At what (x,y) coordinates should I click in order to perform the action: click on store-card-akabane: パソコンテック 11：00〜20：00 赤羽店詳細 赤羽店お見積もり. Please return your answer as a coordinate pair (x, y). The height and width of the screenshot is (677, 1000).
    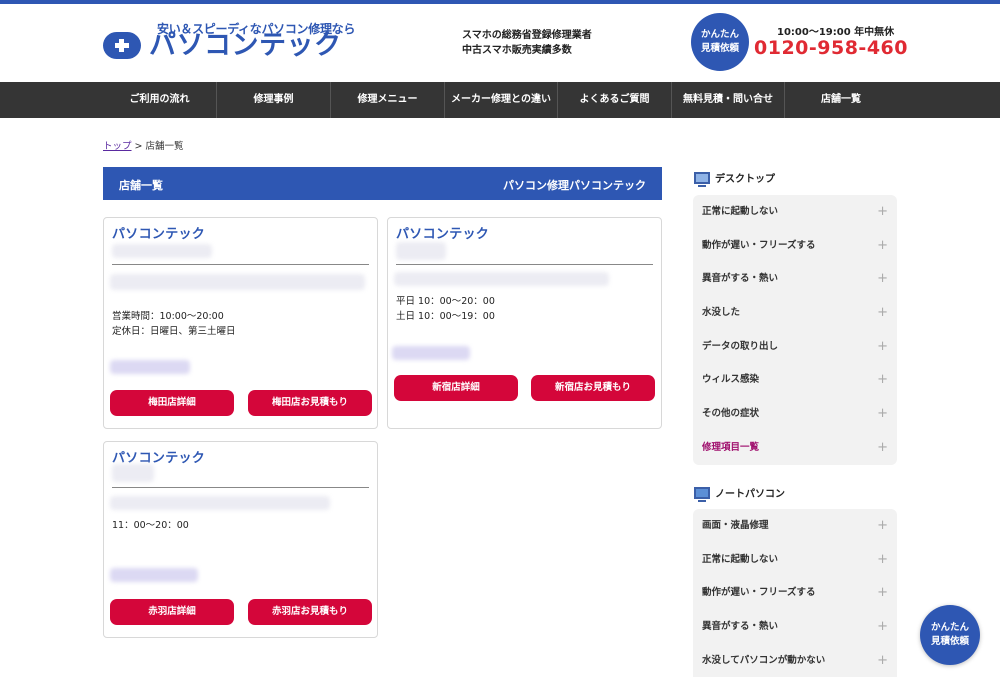
    Looking at the image, I should click on (240, 539).